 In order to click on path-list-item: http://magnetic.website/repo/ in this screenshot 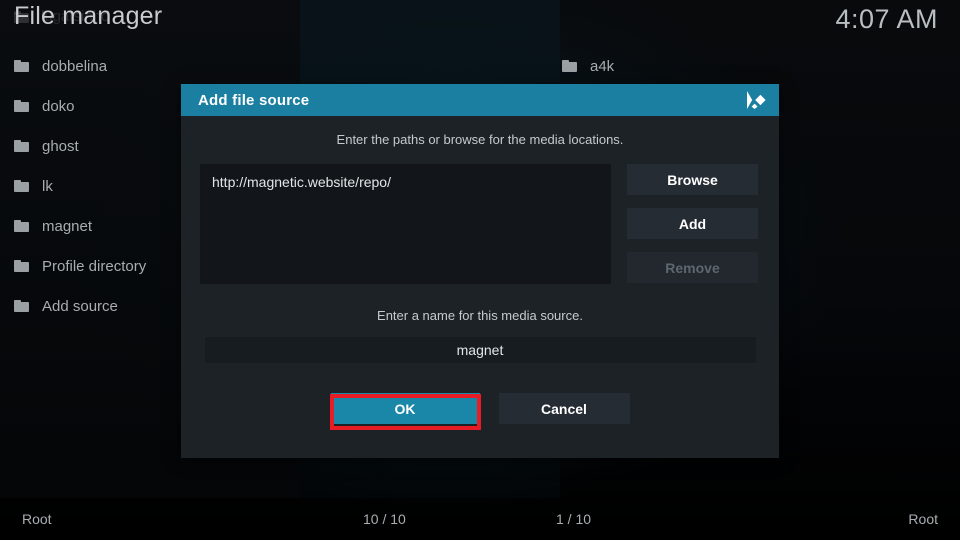, I will do `click(405, 182)`.